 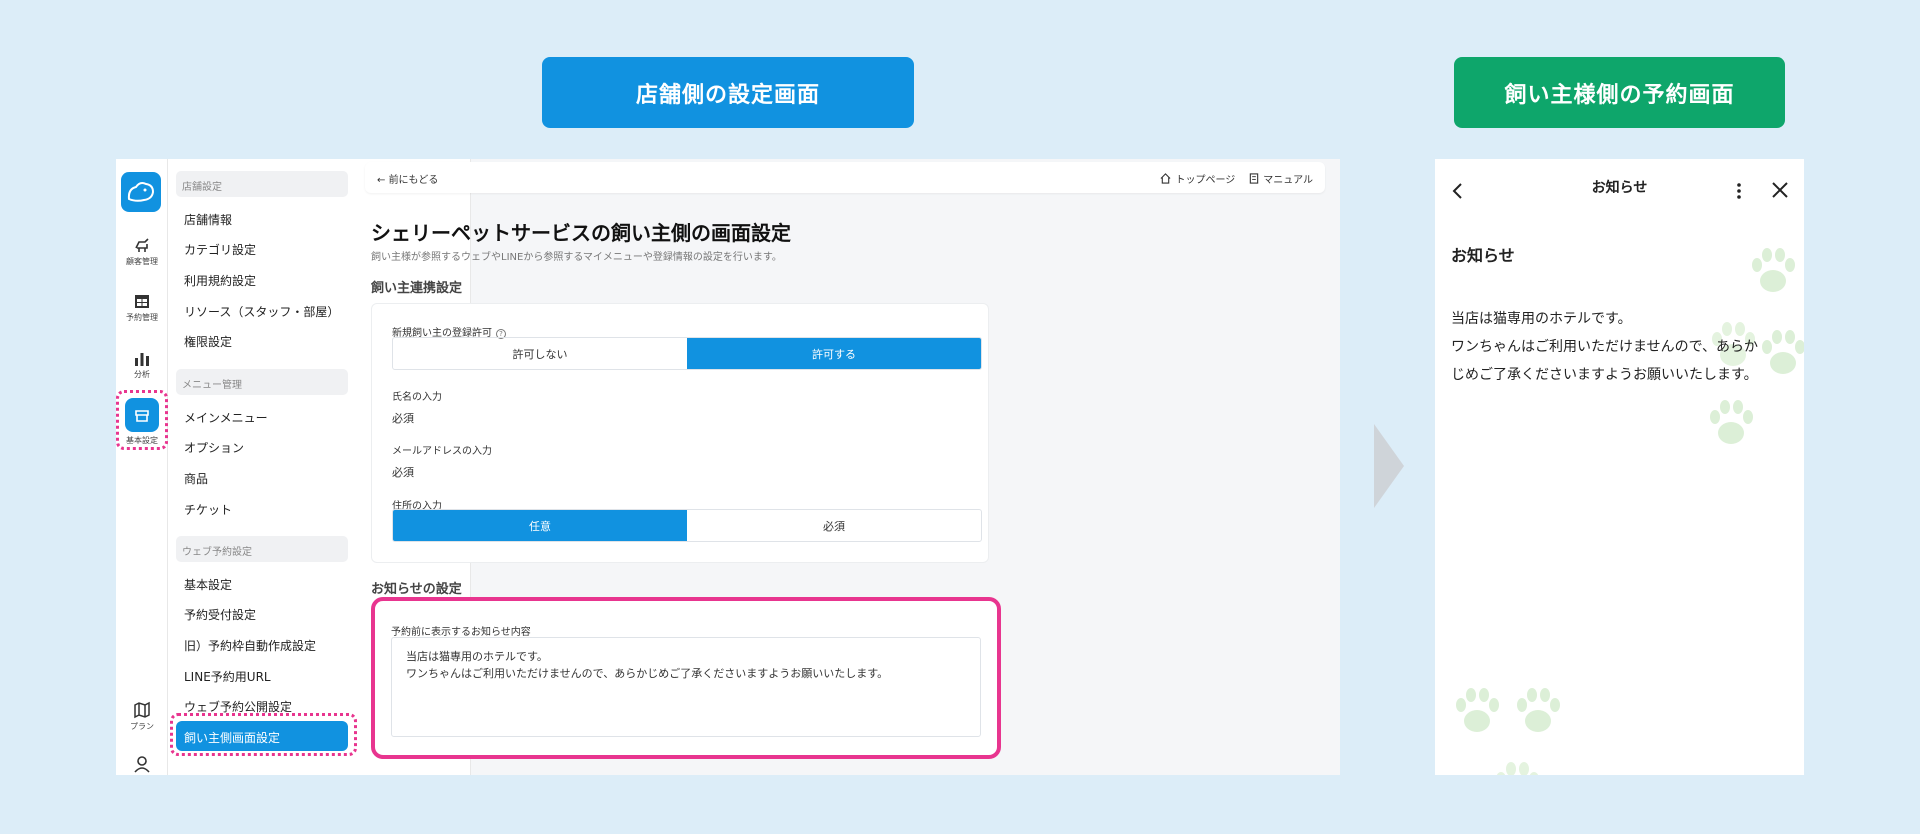 What do you see at coordinates (262, 382) in the screenshot?
I see `menu-section-menus: メニュー管理` at bounding box center [262, 382].